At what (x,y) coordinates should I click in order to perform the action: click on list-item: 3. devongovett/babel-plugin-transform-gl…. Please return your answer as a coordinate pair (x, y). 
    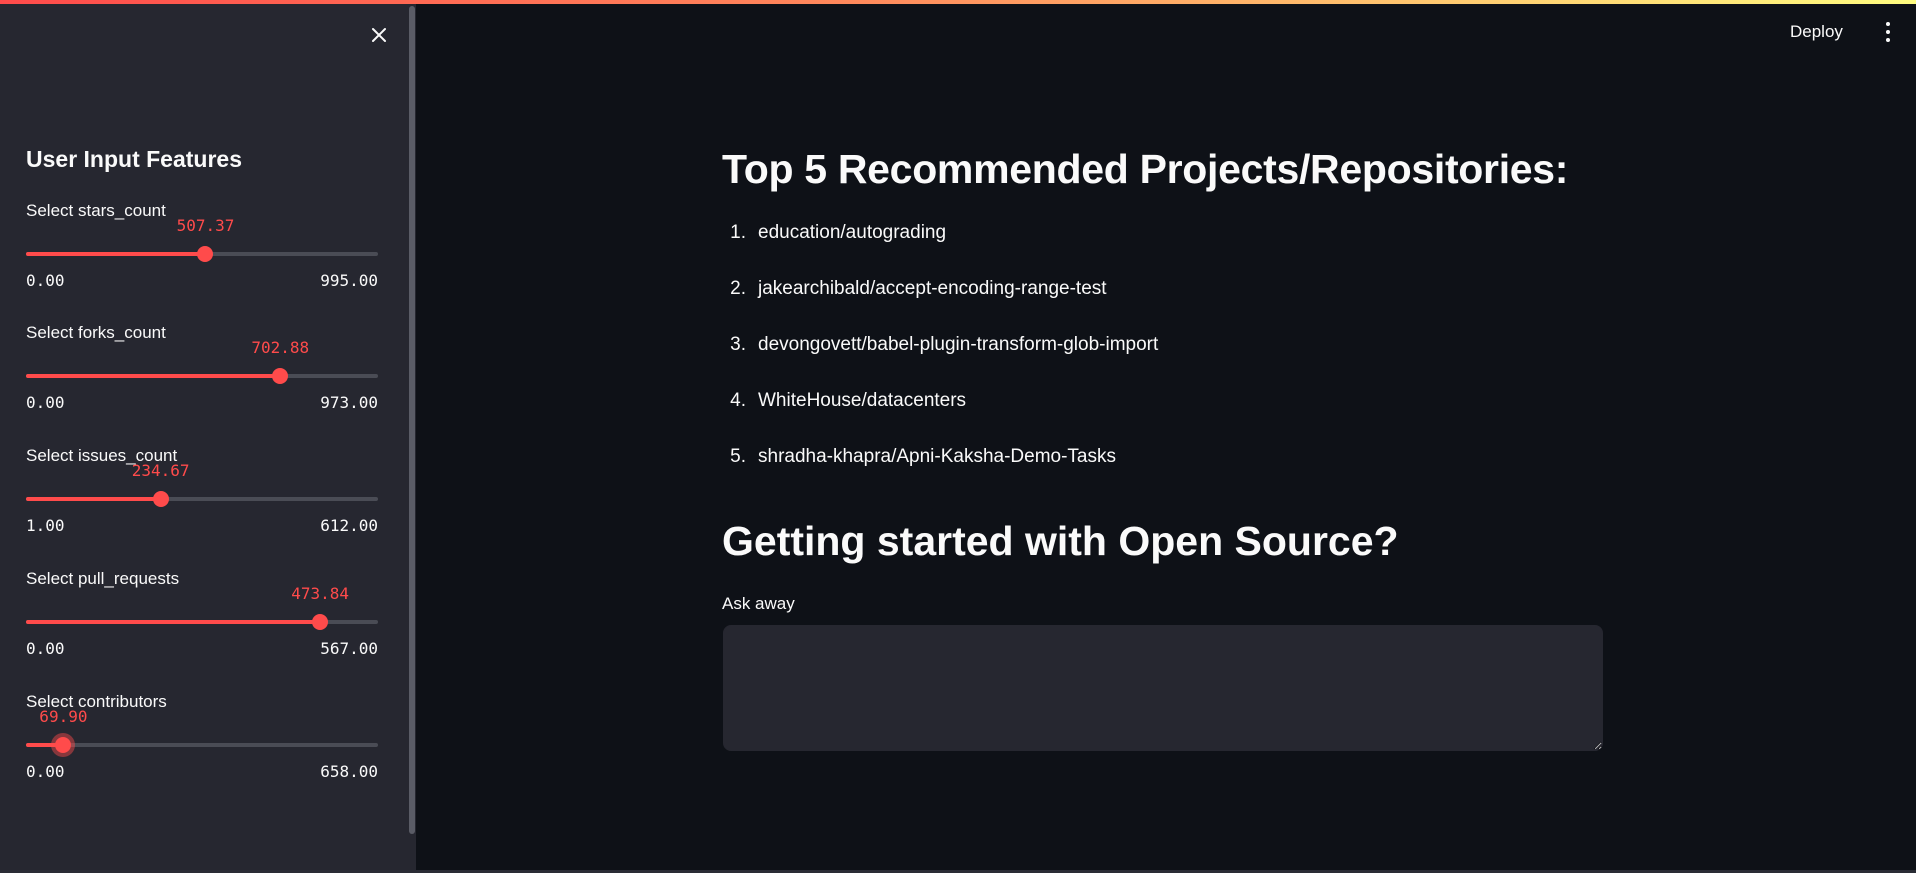
    Looking at the image, I should click on (940, 362).